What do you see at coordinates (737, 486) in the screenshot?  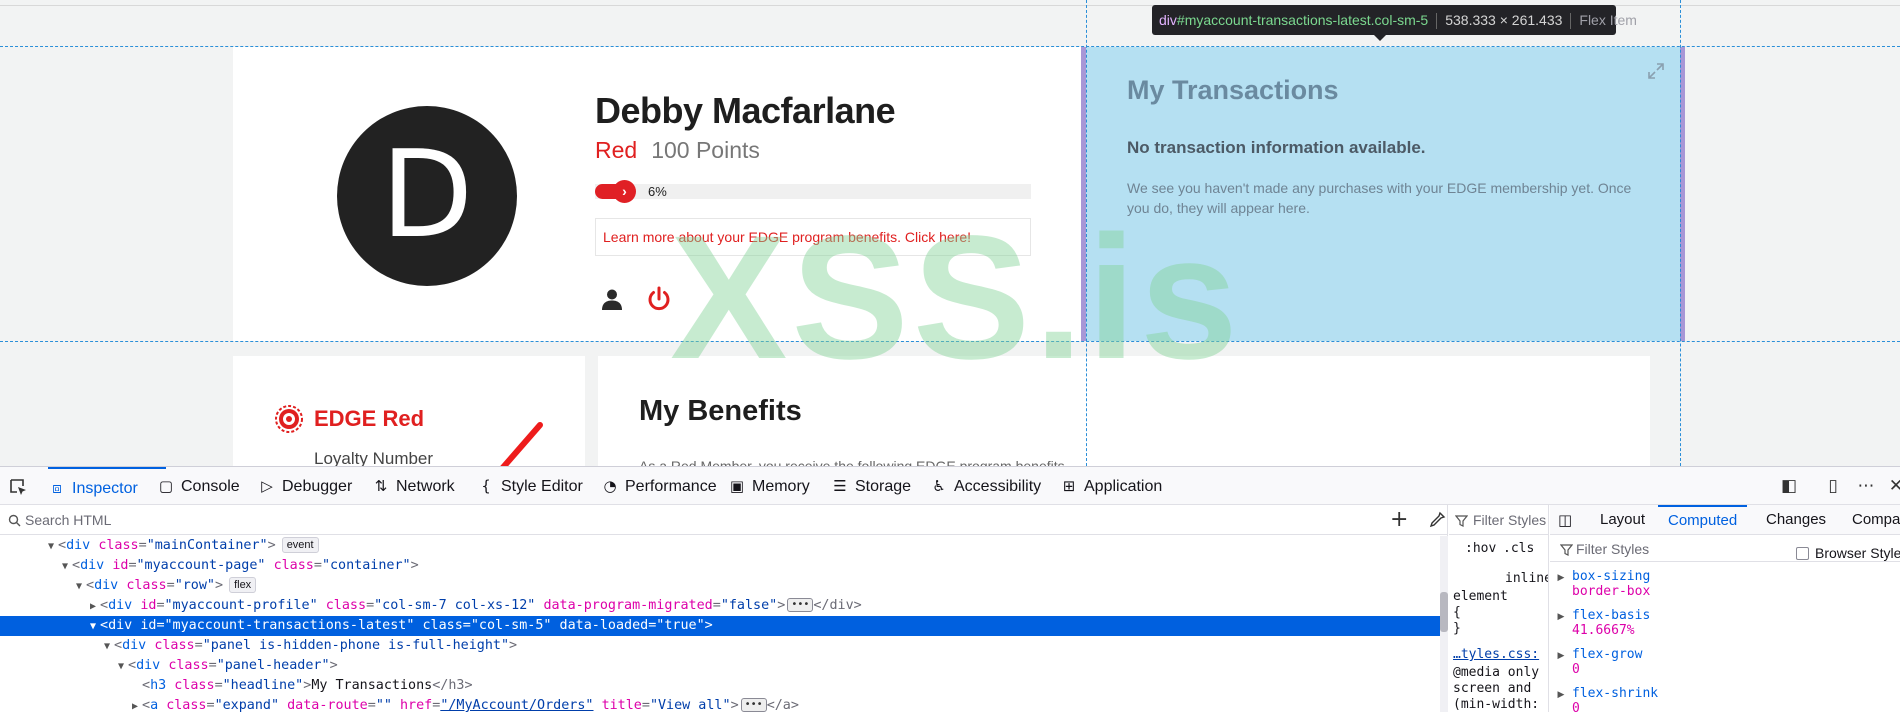 I see `memory-icon: ▣` at bounding box center [737, 486].